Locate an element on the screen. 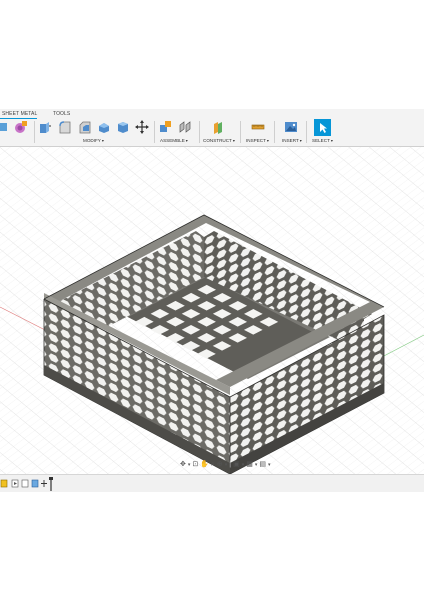 This screenshot has width=424, height=600. measure-icon is located at coordinates (258, 127).